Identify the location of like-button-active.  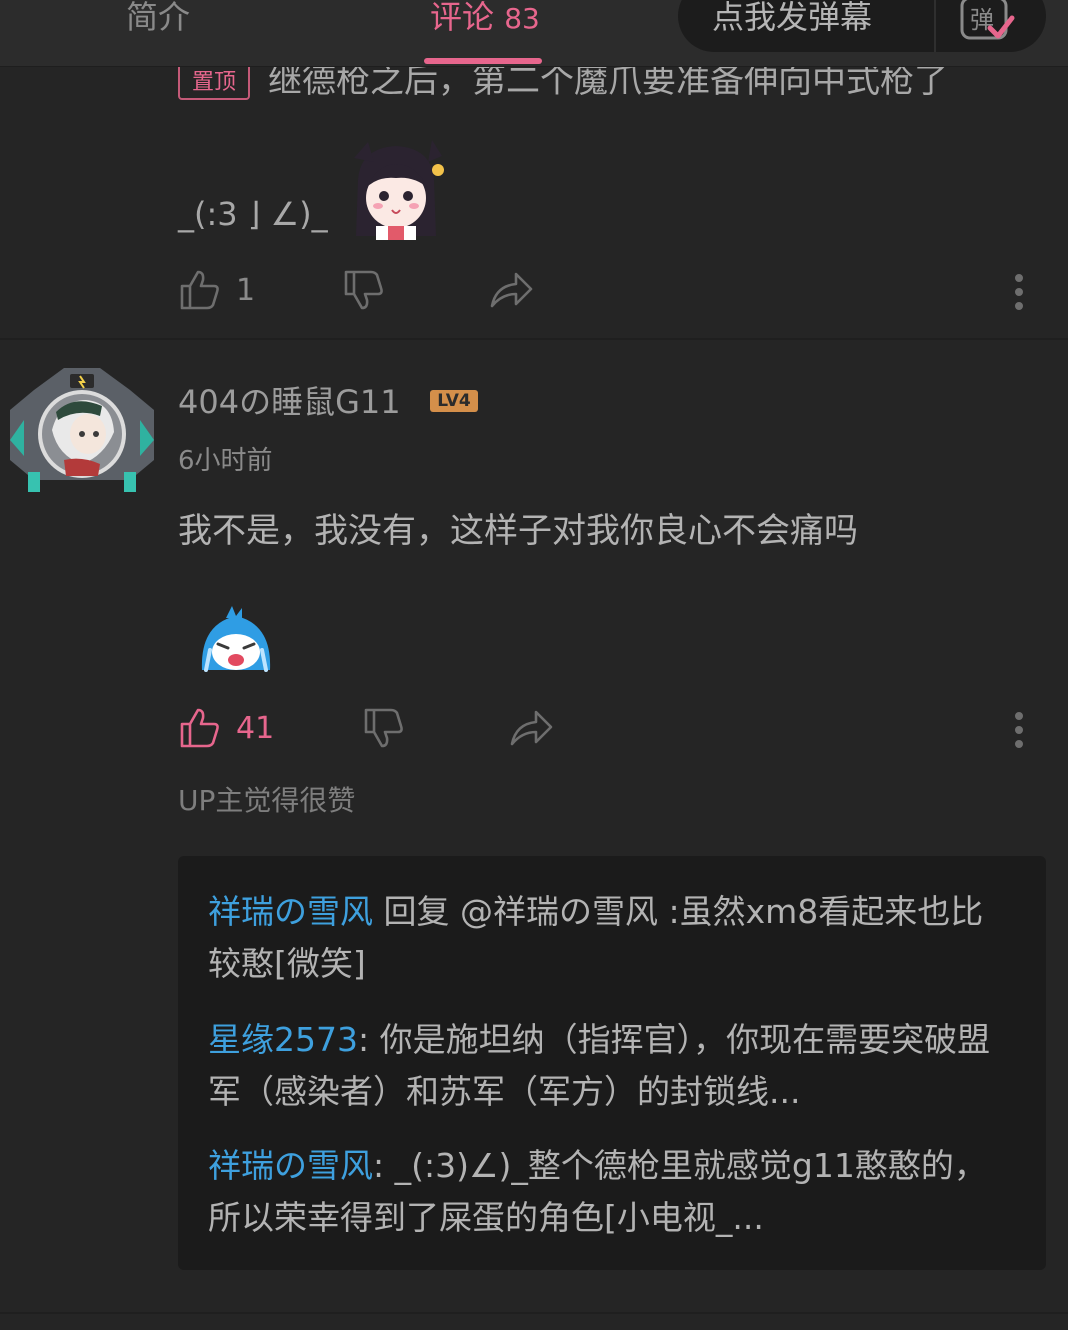
(200, 730).